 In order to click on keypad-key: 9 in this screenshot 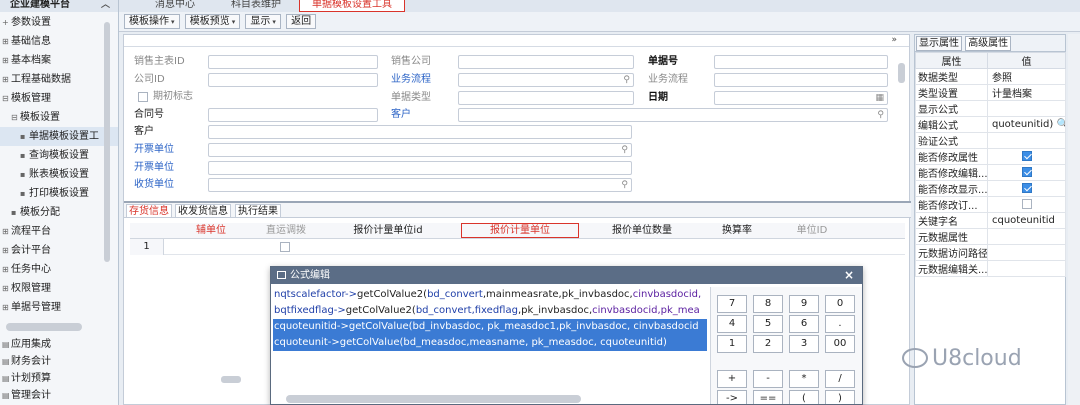, I will do `click(804, 304)`.